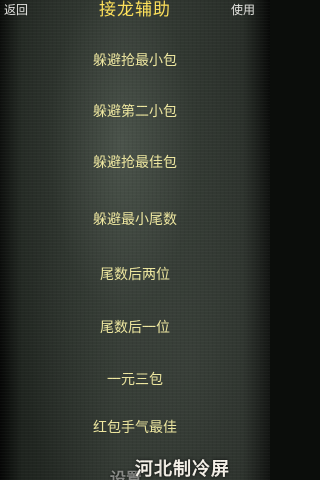 This screenshot has height=480, width=320. Describe the element at coordinates (135, 327) in the screenshot. I see `option-last-digit: 尾数后一位` at that location.